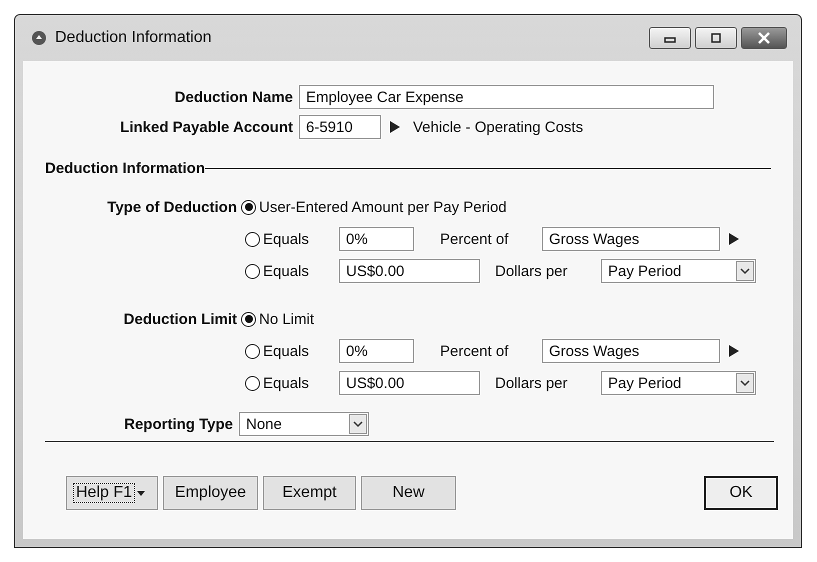 The image size is (817, 562). Describe the element at coordinates (408, 493) in the screenshot. I see `action-button: New` at that location.